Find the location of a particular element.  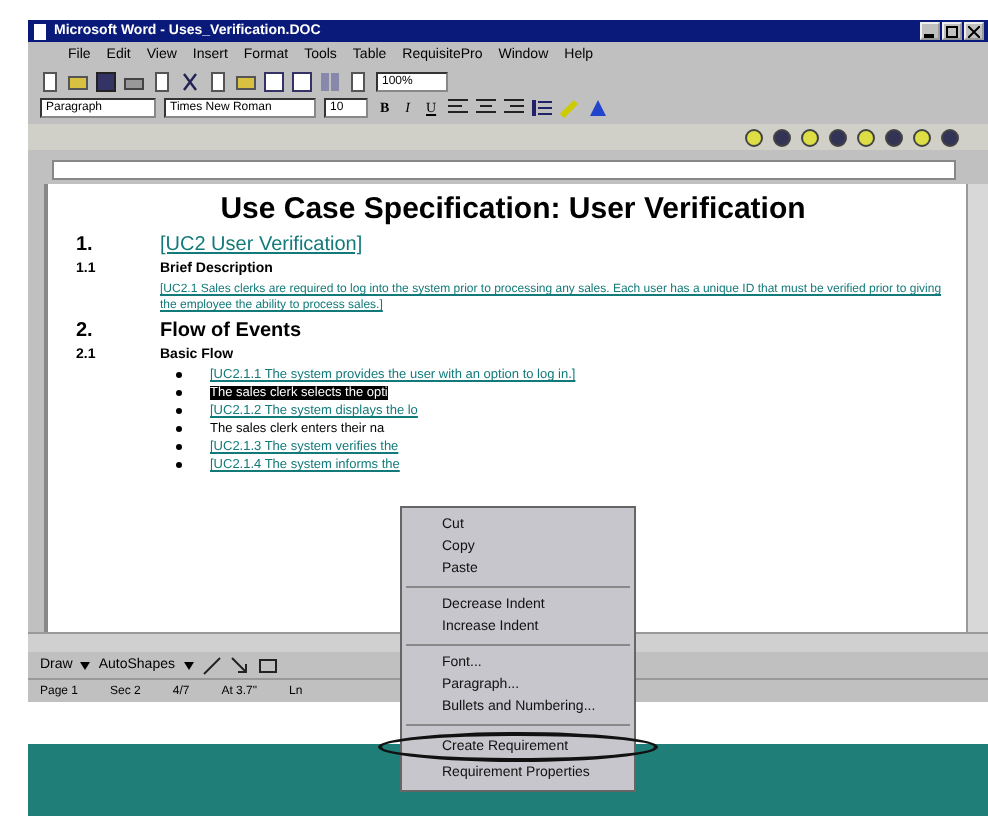

maximize-button is located at coordinates (952, 31).